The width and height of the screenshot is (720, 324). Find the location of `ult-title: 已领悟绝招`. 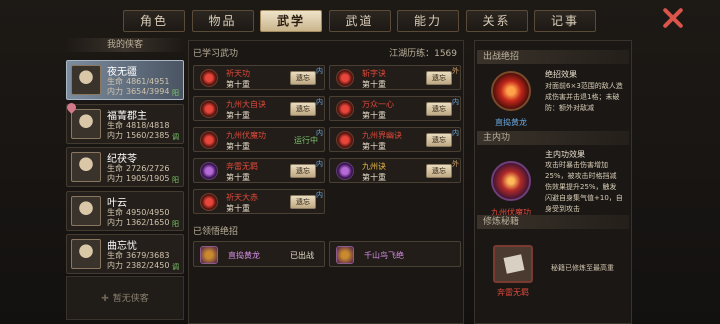

ult-title: 已领悟绝招 is located at coordinates (216, 232).